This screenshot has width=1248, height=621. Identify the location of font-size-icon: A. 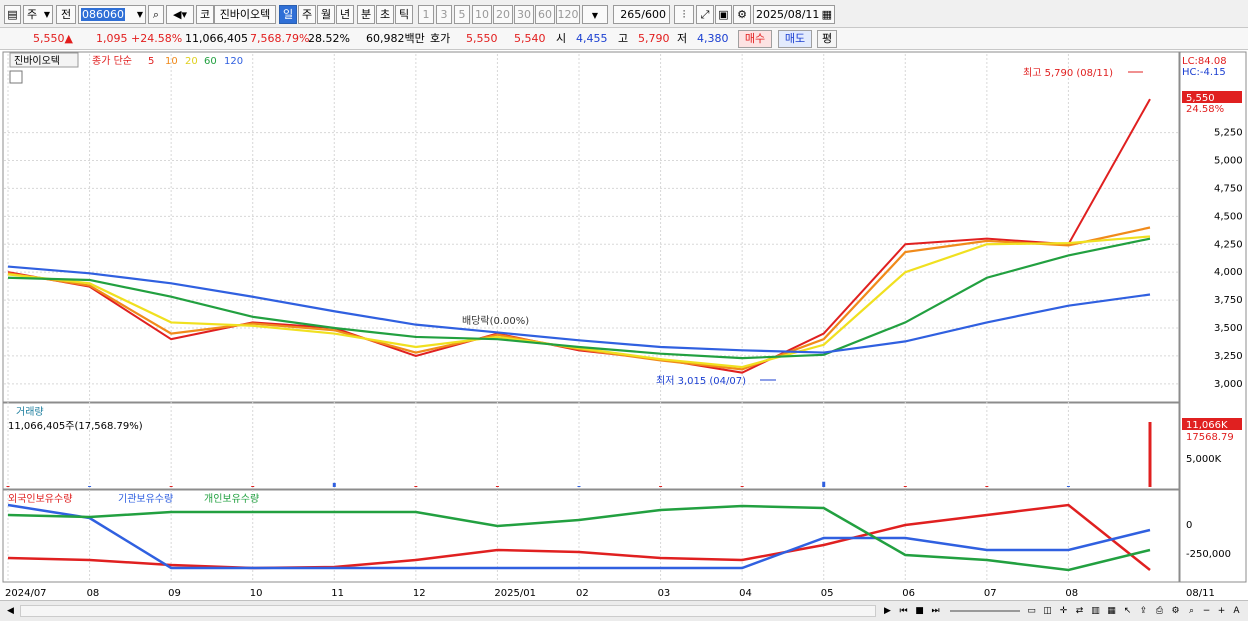
(1236, 611).